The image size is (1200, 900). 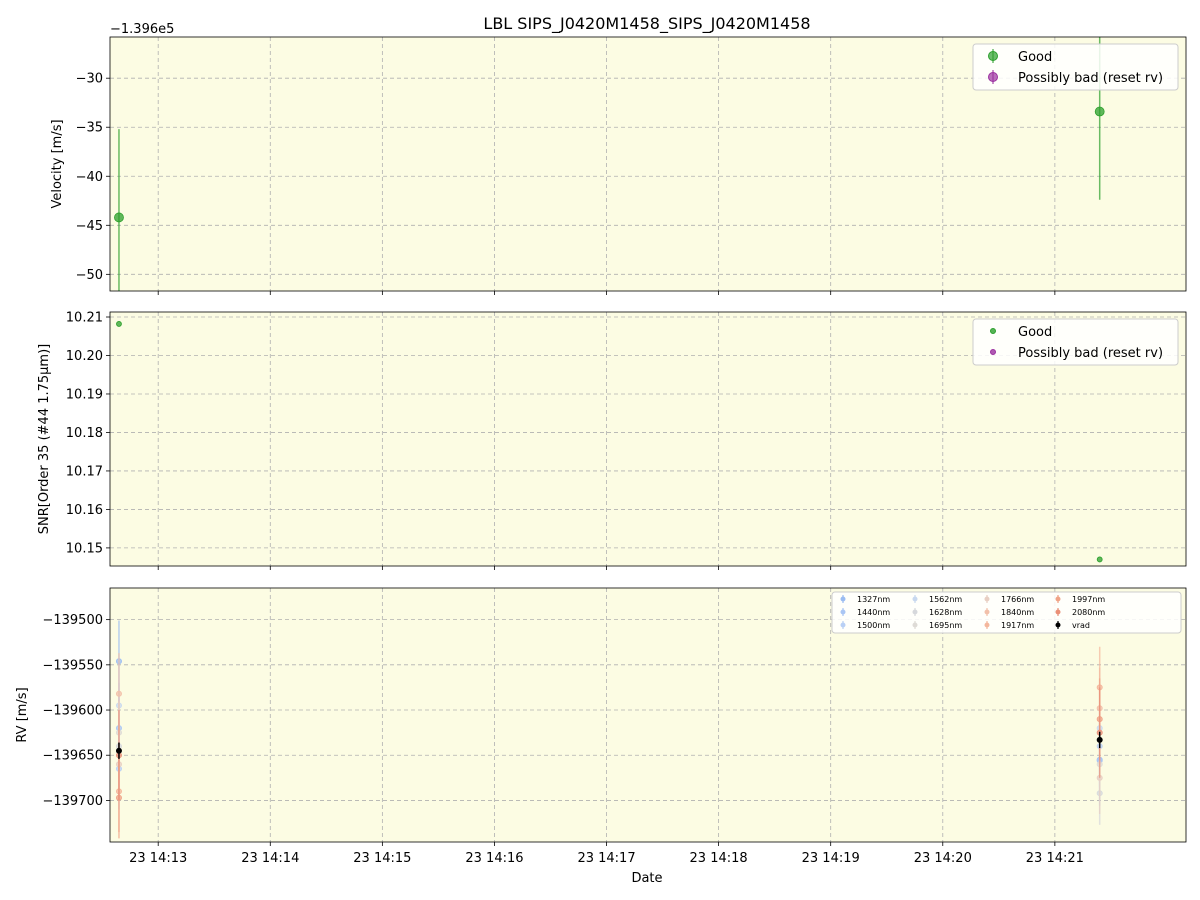 What do you see at coordinates (89, 177) in the screenshot?
I see `y-tick-label: −40` at bounding box center [89, 177].